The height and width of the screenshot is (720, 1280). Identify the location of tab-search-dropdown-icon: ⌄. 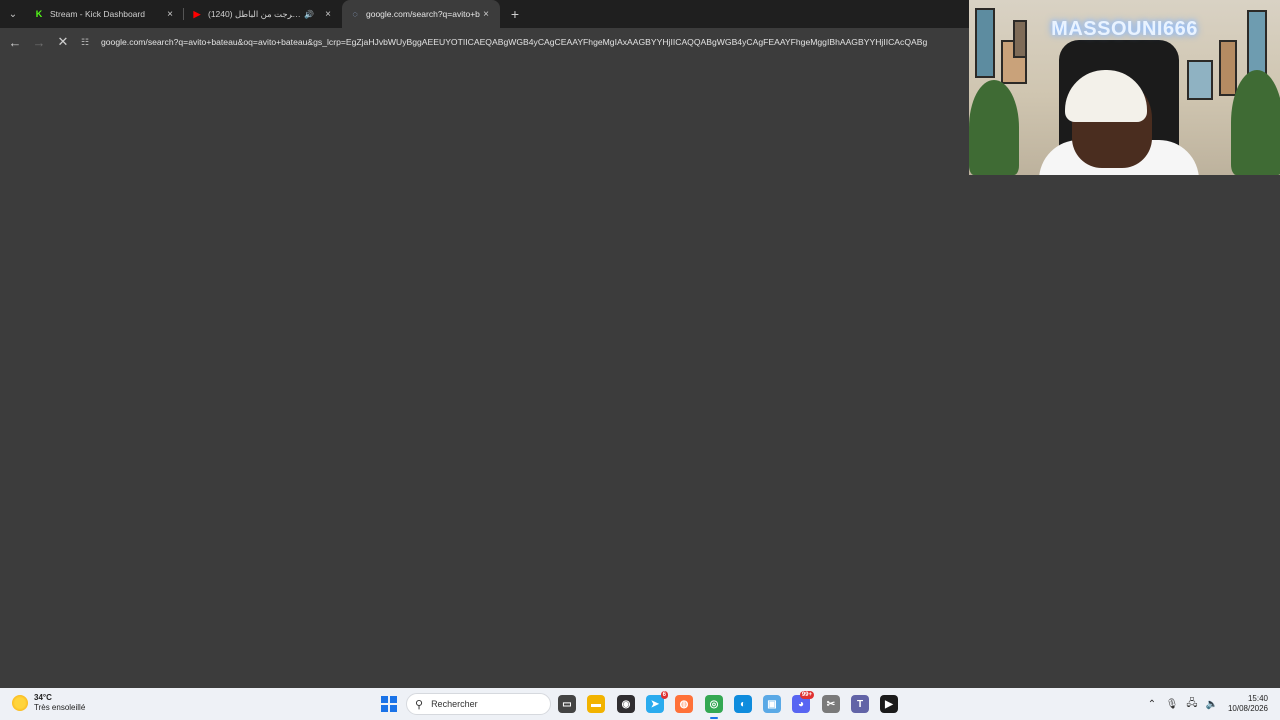
(13, 14).